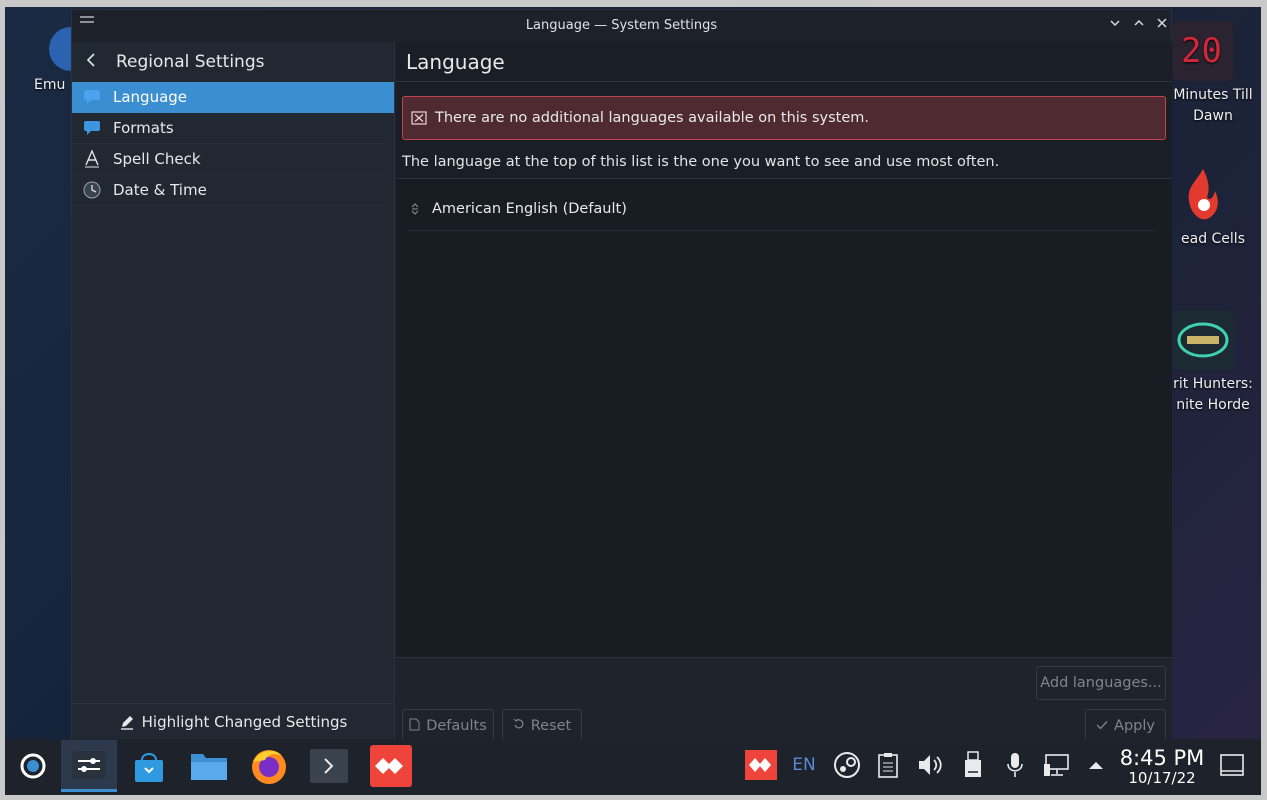 The height and width of the screenshot is (800, 1267). What do you see at coordinates (150, 97) in the screenshot?
I see `sidebar-item-label: Language` at bounding box center [150, 97].